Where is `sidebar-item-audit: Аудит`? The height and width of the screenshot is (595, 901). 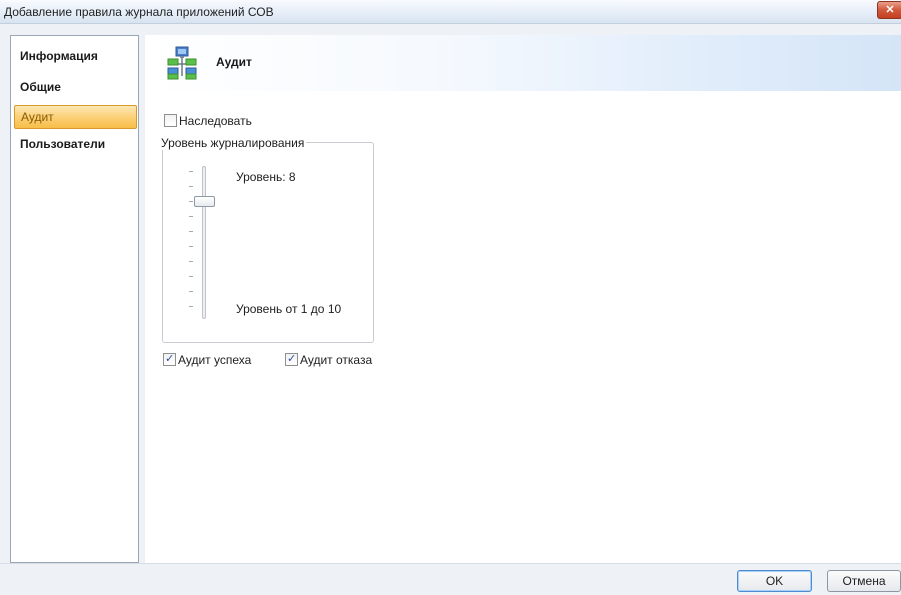
sidebar-item-audit: Аудит is located at coordinates (75, 117).